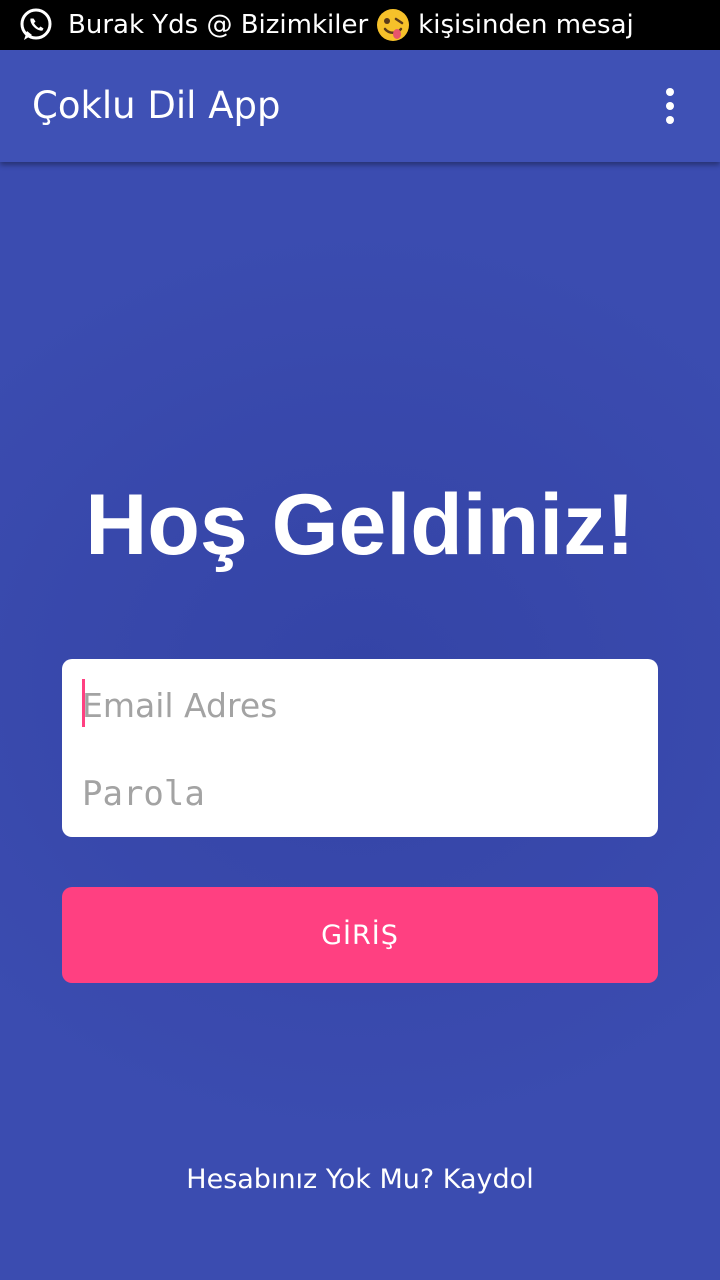 Image resolution: width=720 pixels, height=1280 pixels. Describe the element at coordinates (362, 794) in the screenshot. I see `password-field` at that location.